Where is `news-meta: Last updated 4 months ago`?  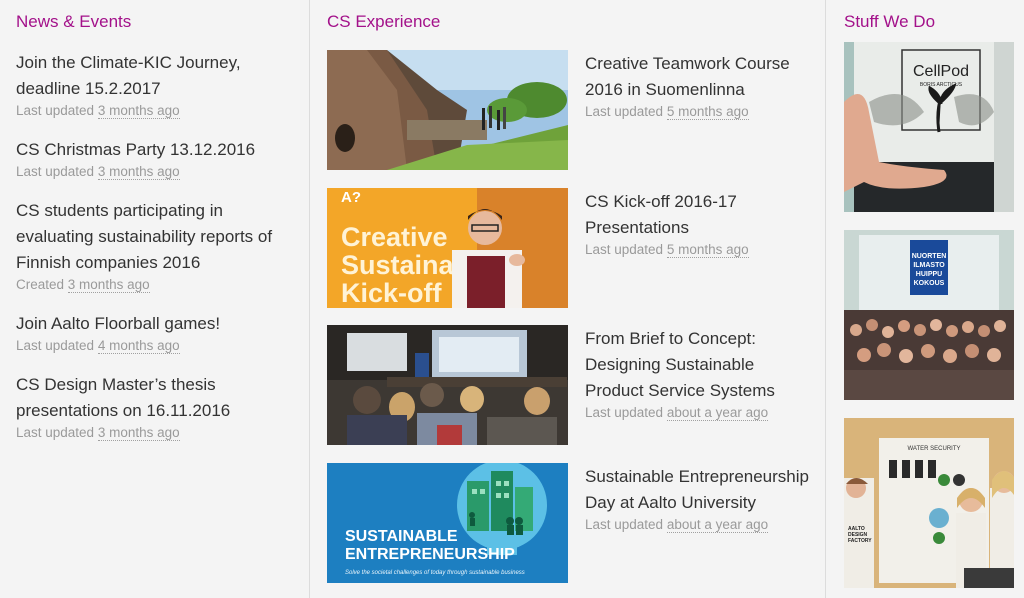
news-meta: Last updated 4 months ago is located at coordinates (156, 346).